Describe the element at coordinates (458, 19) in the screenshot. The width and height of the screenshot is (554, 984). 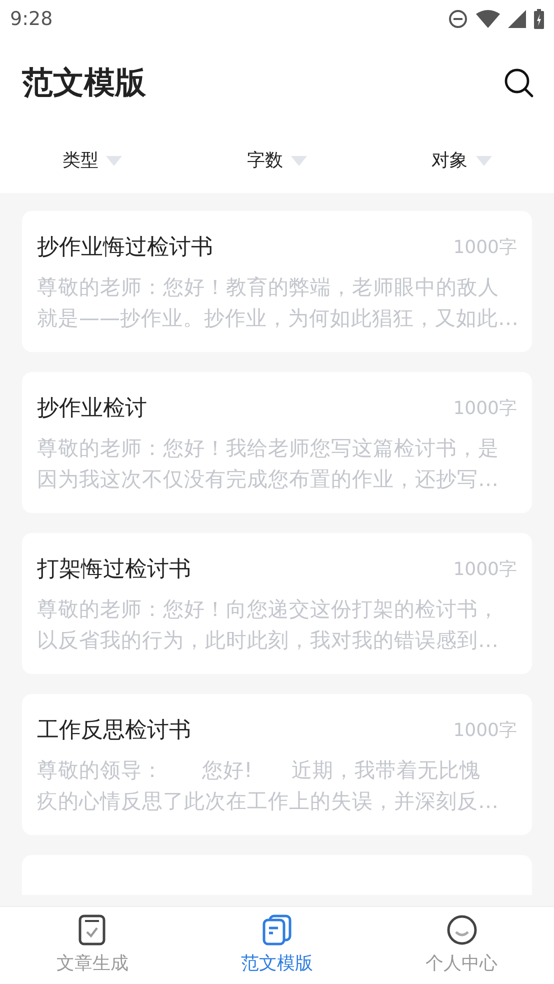
I see `do-not-disturb-icon` at that location.